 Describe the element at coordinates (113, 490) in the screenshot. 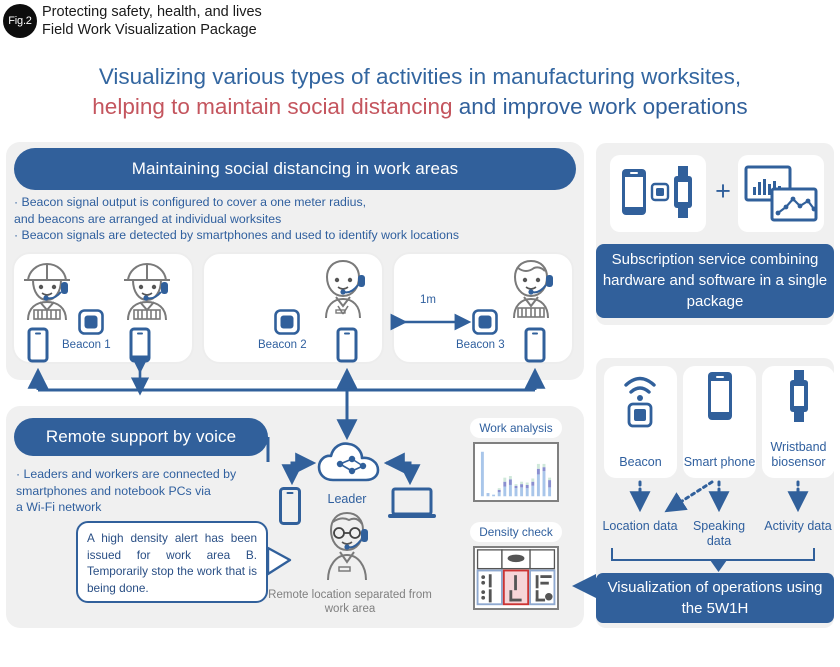

I see `bullet-item: smartphones and notebook PCs via` at that location.